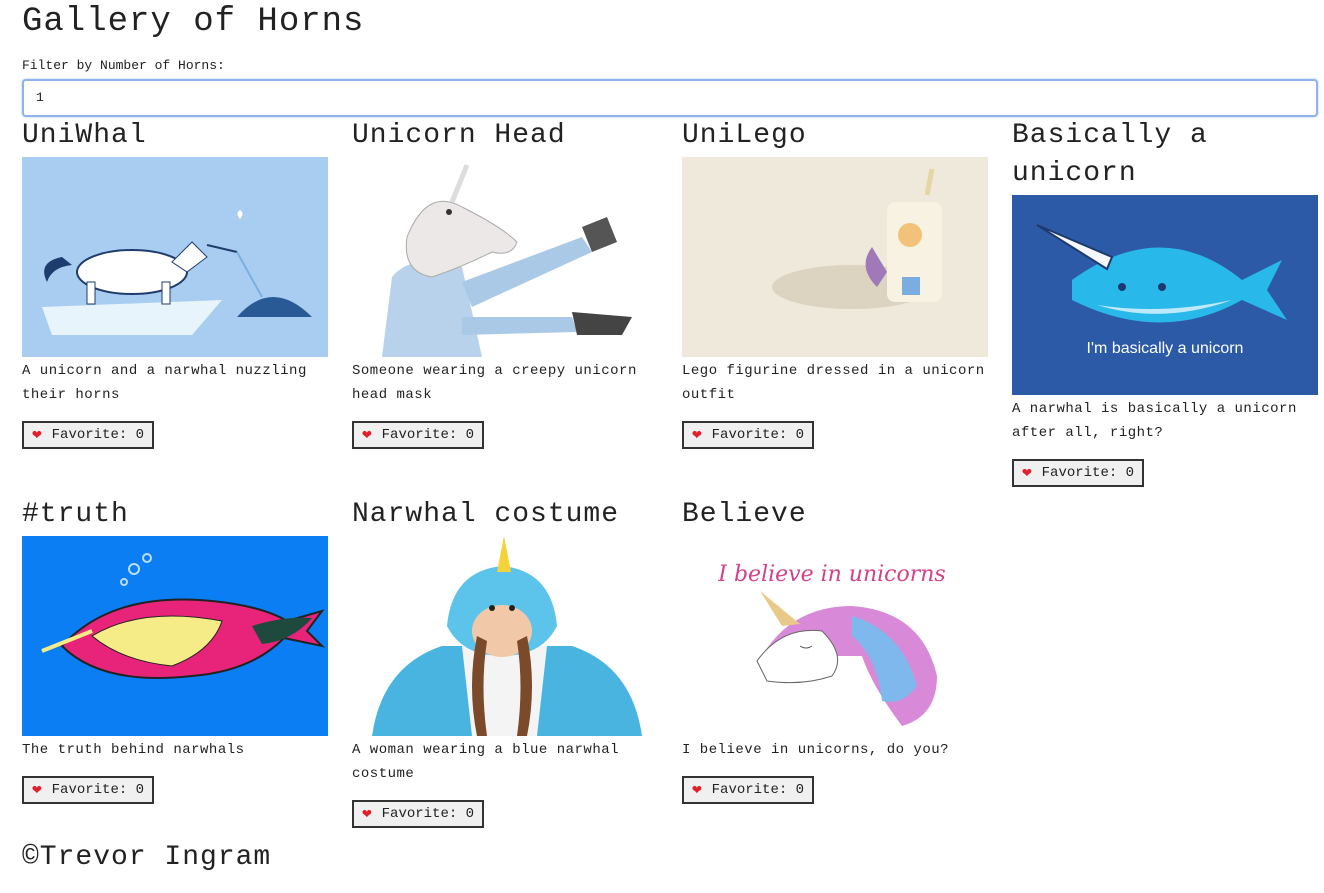 Image resolution: width=1324 pixels, height=893 pixels. I want to click on horn-filter-select: 1, so click(670, 98).